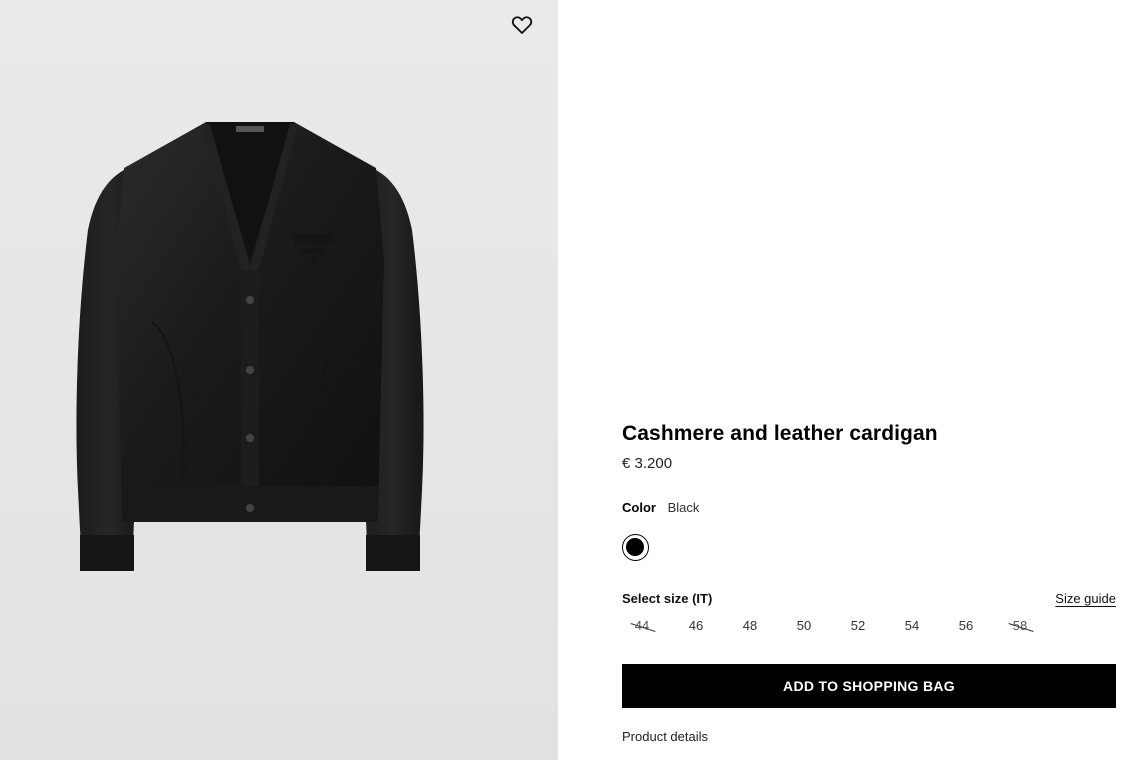  What do you see at coordinates (647, 463) in the screenshot?
I see `product-price: € 3.200` at bounding box center [647, 463].